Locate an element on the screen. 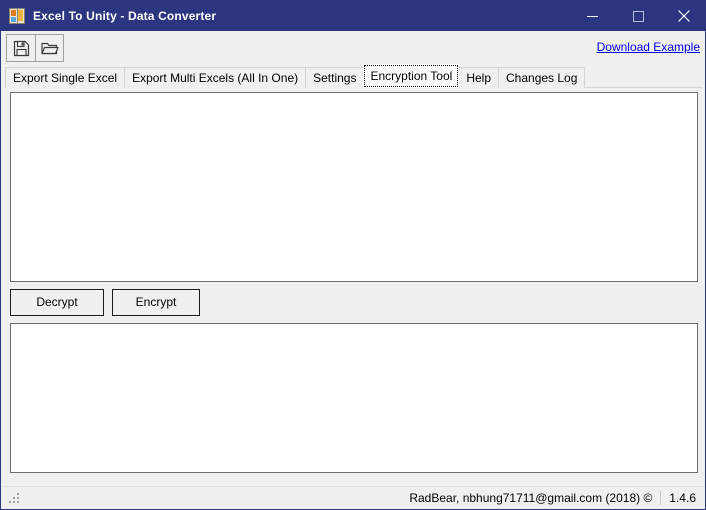 The image size is (706, 510). window-title: Excel To Unity - Data Converter is located at coordinates (125, 16).